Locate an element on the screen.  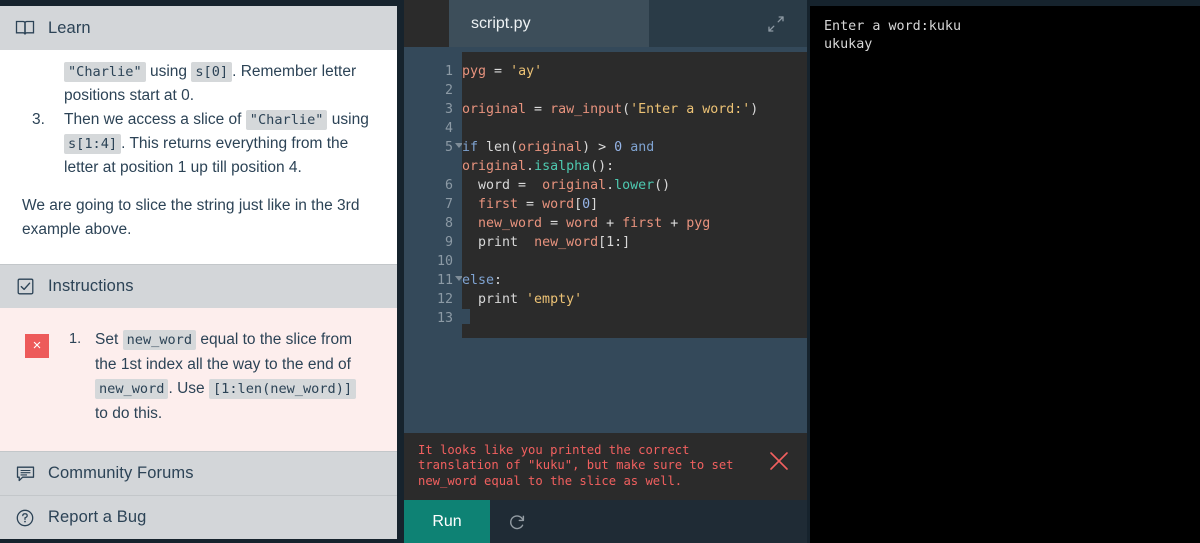
line-number: 11 is located at coordinates (433, 280).